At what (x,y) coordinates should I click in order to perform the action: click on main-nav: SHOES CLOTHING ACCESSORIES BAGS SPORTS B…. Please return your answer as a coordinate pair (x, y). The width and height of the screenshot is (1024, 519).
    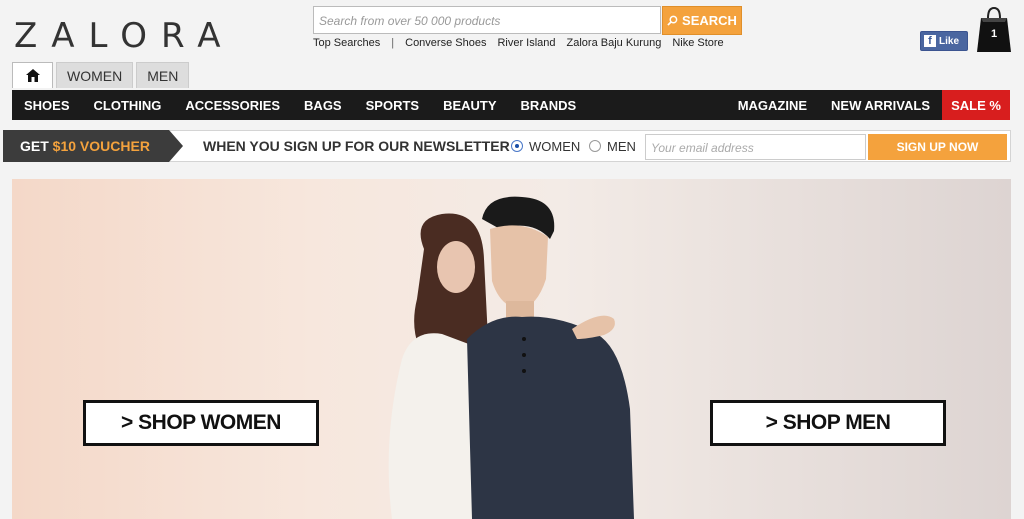
    Looking at the image, I should click on (511, 105).